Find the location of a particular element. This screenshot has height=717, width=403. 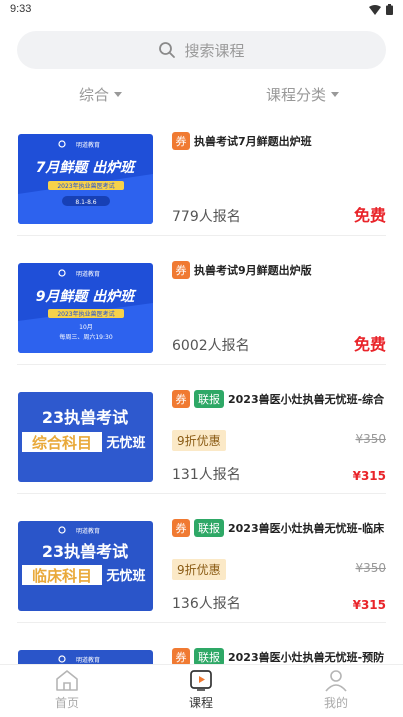

battery-icon is located at coordinates (389, 9).